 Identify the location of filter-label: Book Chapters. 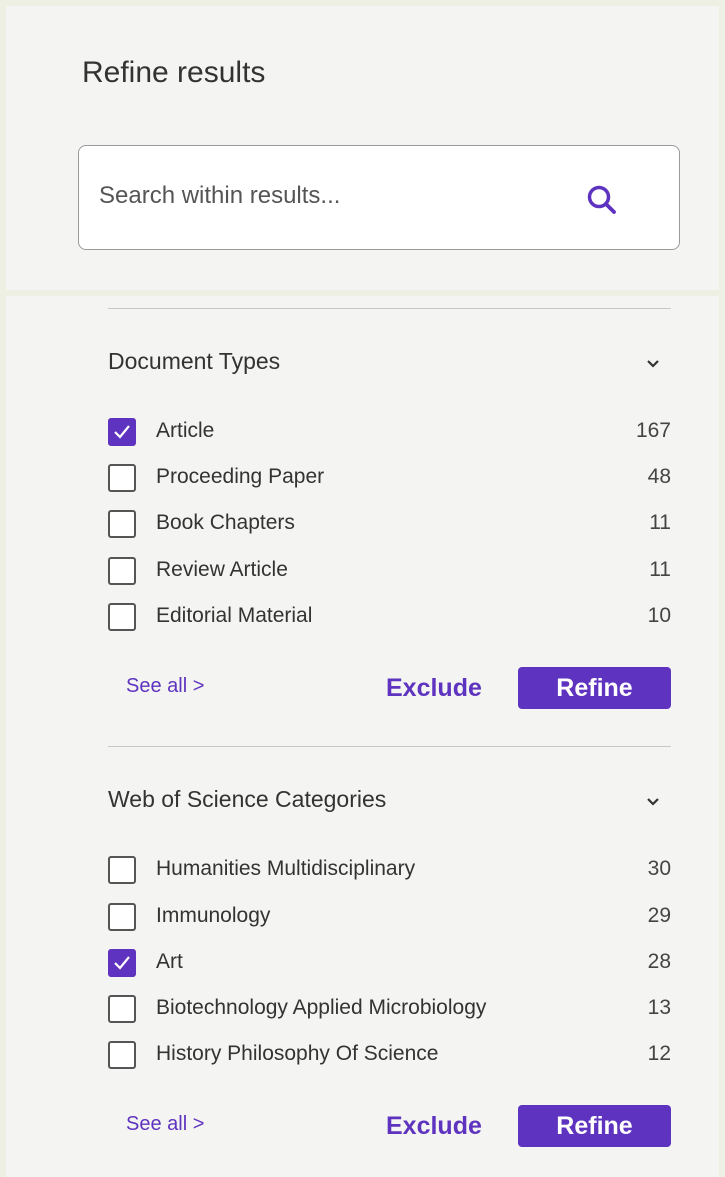
(225, 522).